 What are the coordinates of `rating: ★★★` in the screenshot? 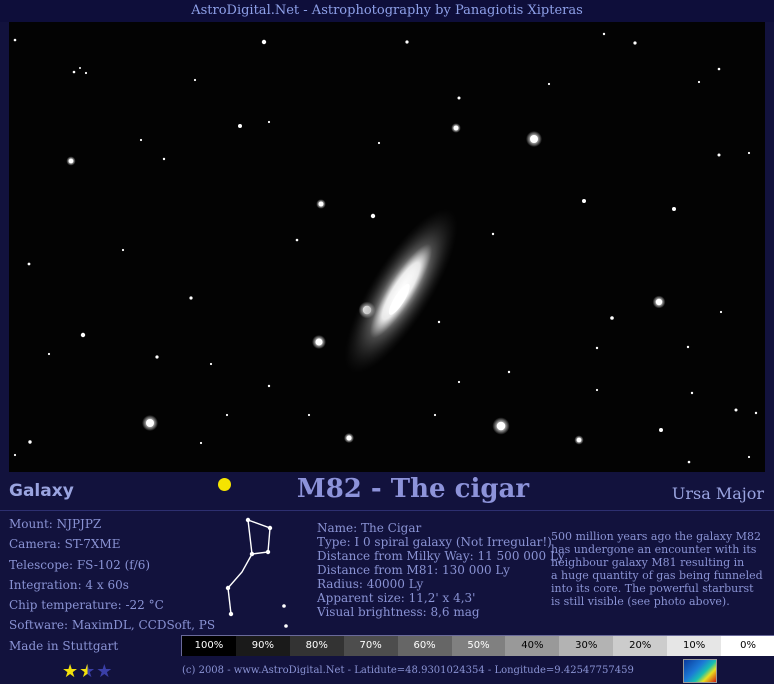 It's located at (87, 671).